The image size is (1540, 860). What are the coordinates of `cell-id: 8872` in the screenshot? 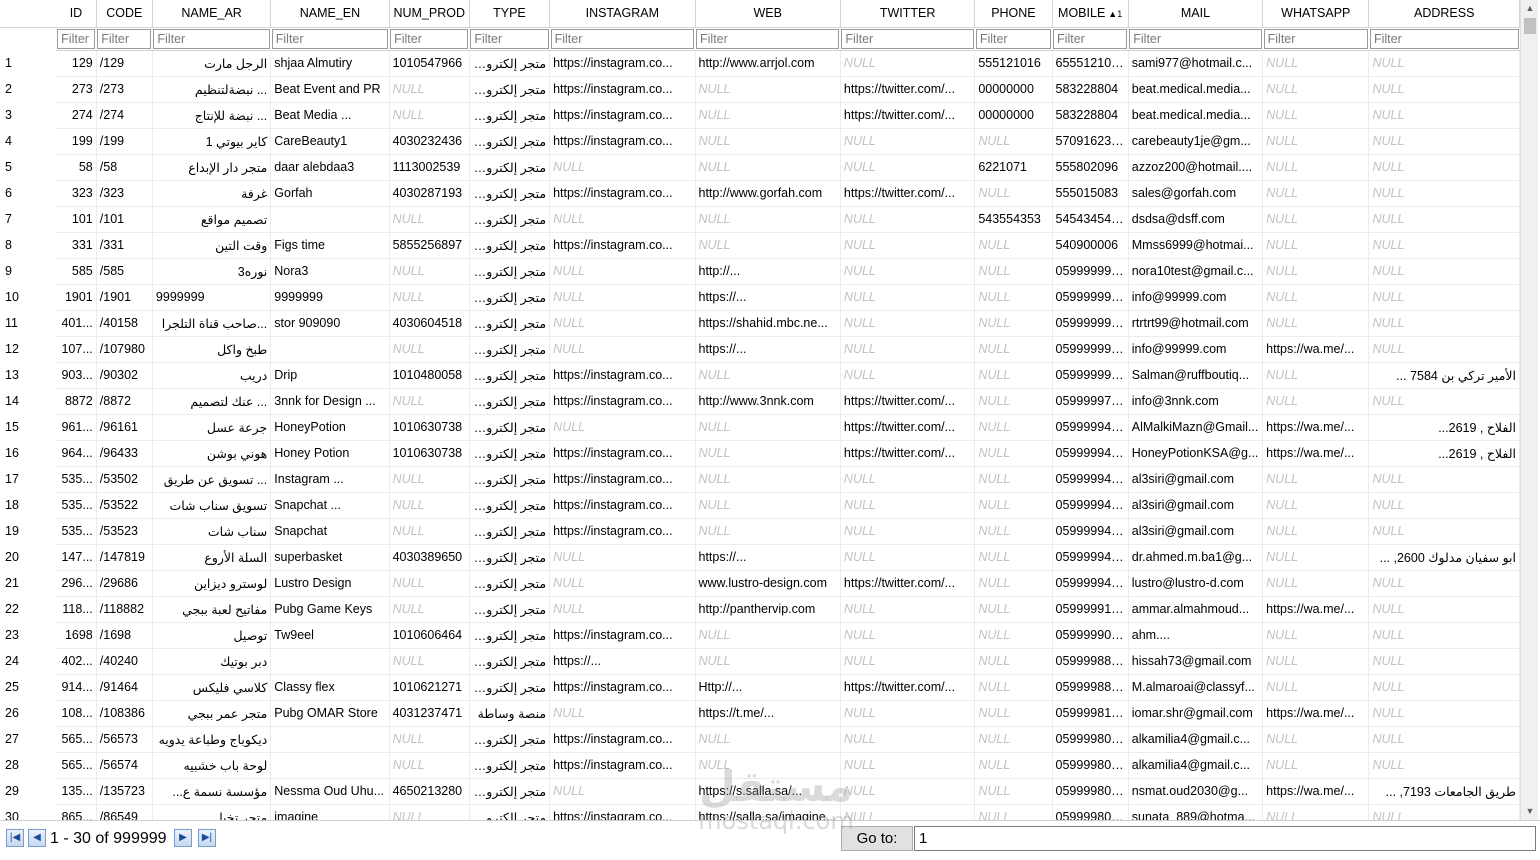 It's located at (76, 401).